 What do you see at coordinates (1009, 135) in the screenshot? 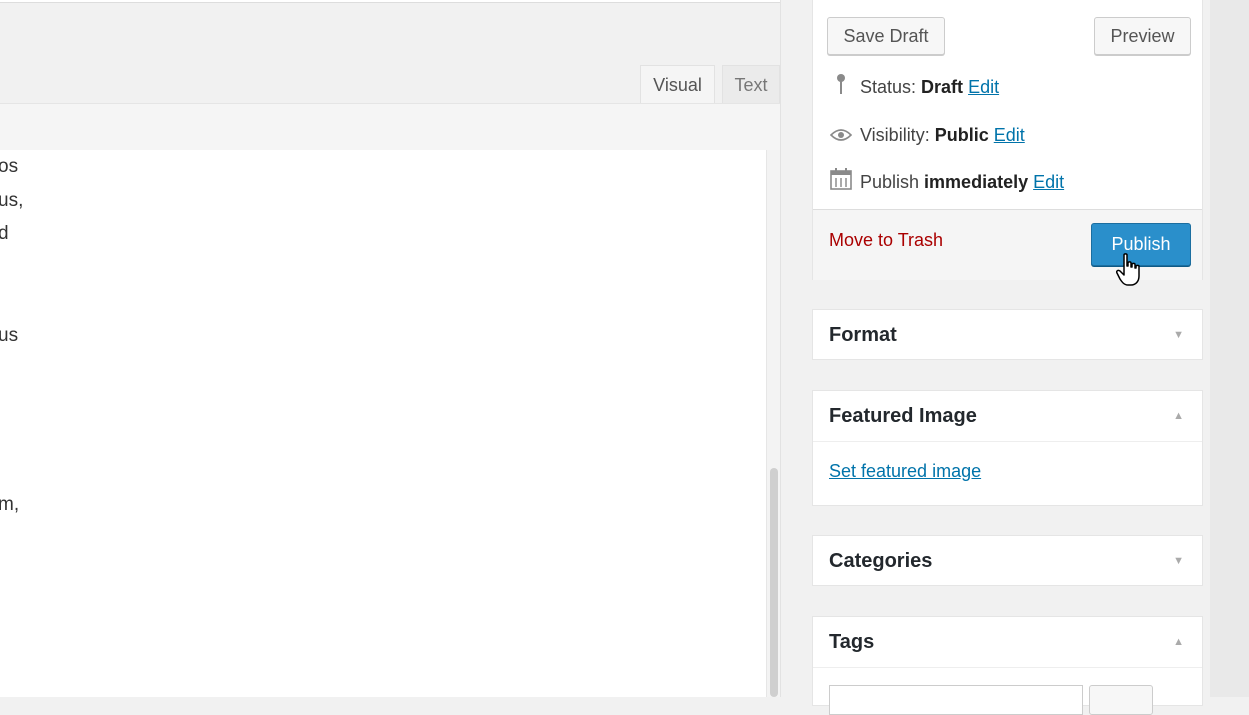
I see `edit-visibility-link: Edit` at bounding box center [1009, 135].